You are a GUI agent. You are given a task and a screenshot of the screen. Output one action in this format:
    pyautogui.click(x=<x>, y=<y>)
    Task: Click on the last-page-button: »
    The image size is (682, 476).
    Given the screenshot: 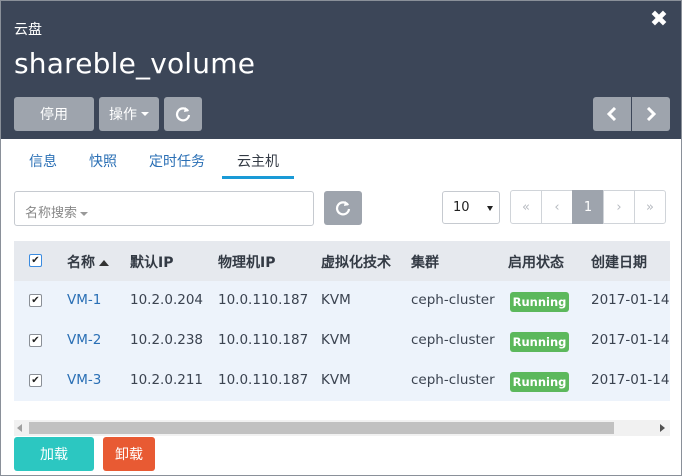 What is the action you would take?
    pyautogui.click(x=650, y=207)
    